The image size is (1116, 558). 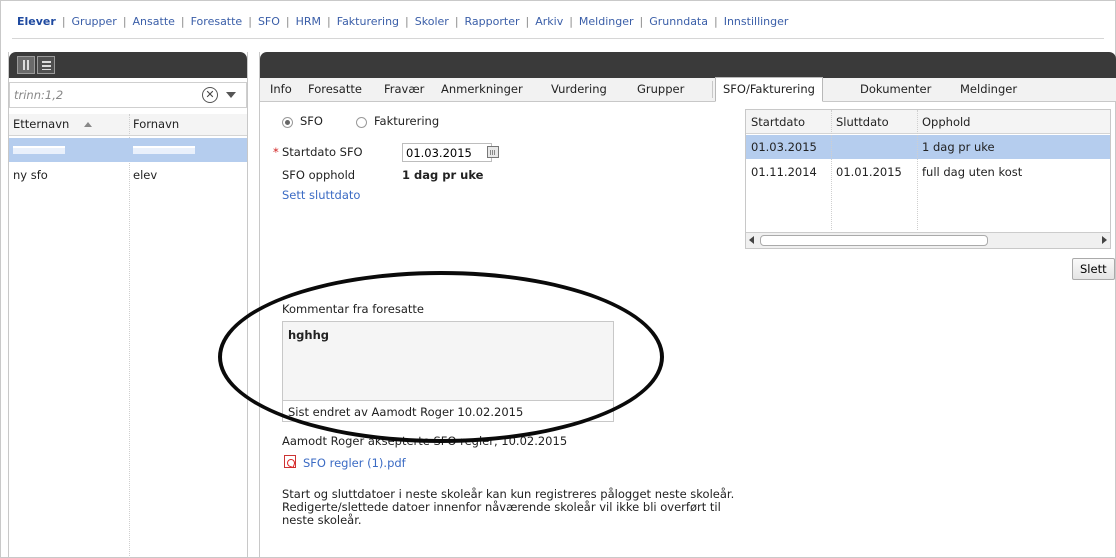 I want to click on student-grid-header: Etternavn Fornavn, so click(x=128, y=125).